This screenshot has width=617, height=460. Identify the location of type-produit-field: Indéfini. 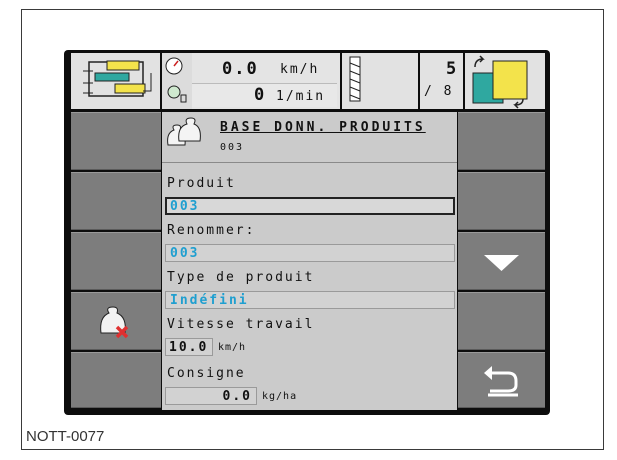
(310, 300).